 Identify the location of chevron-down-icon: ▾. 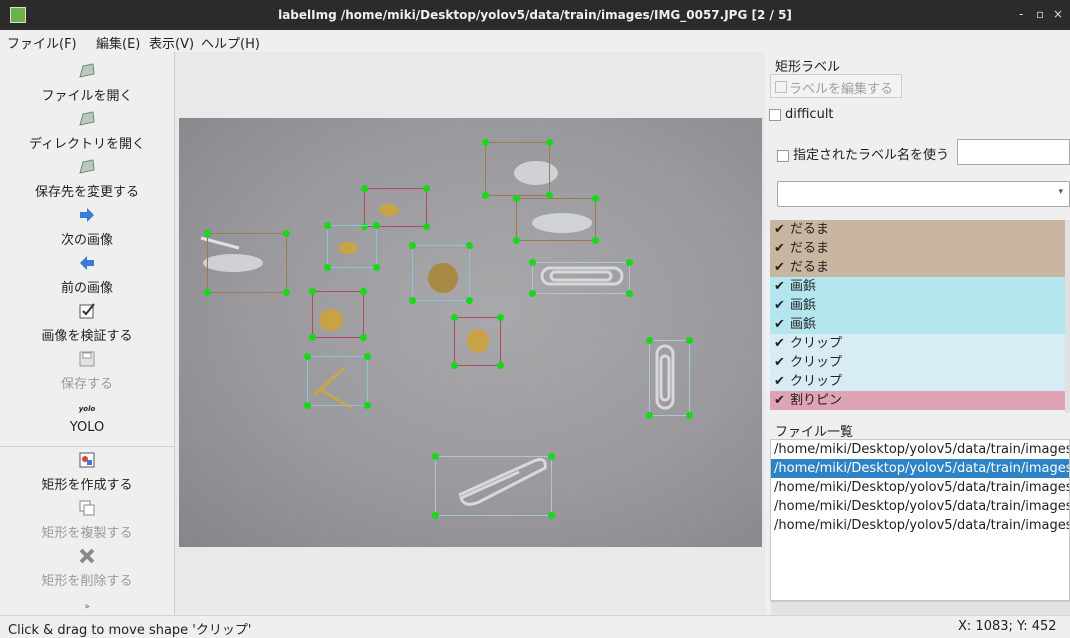
(1060, 192).